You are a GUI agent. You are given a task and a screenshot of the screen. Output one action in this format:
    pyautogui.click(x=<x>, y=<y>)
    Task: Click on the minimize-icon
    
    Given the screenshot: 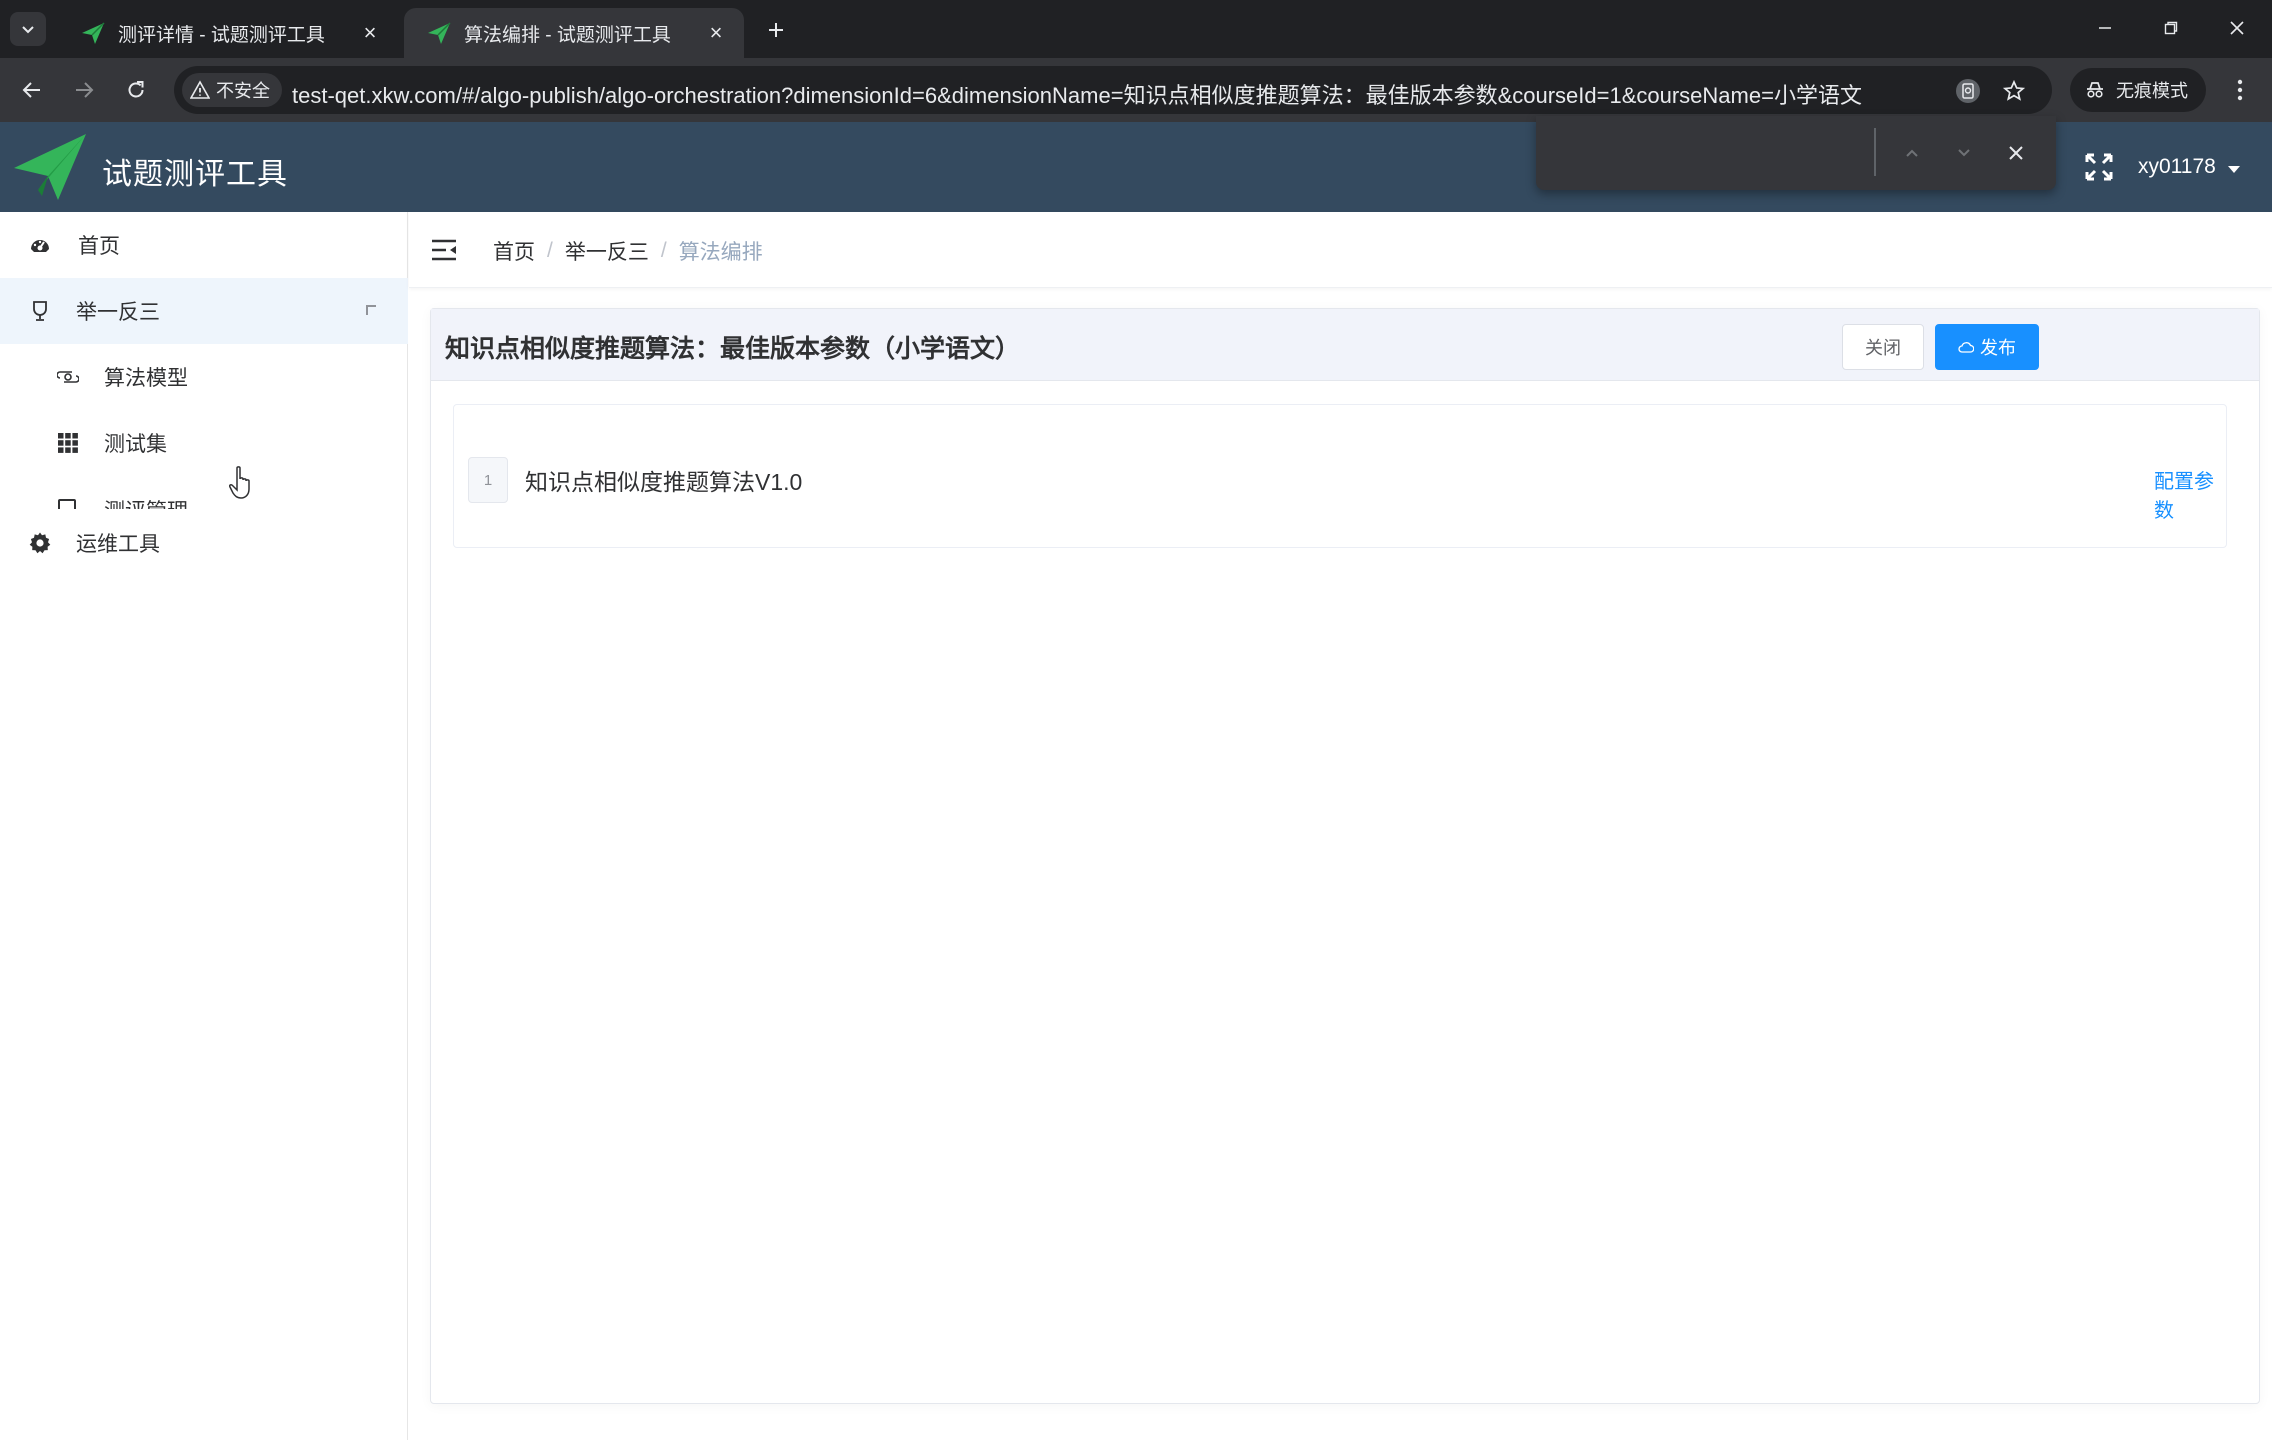 What is the action you would take?
    pyautogui.click(x=2105, y=28)
    